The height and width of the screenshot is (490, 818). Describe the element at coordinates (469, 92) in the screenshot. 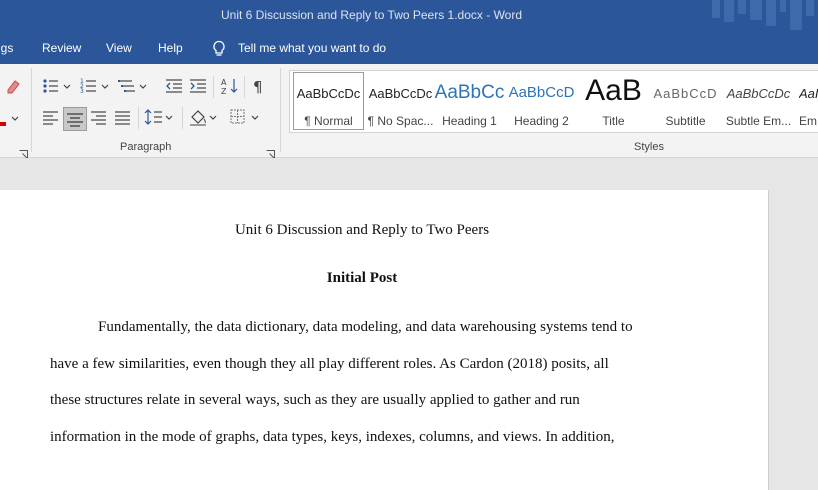

I see `style-sample: AaBbCc` at that location.